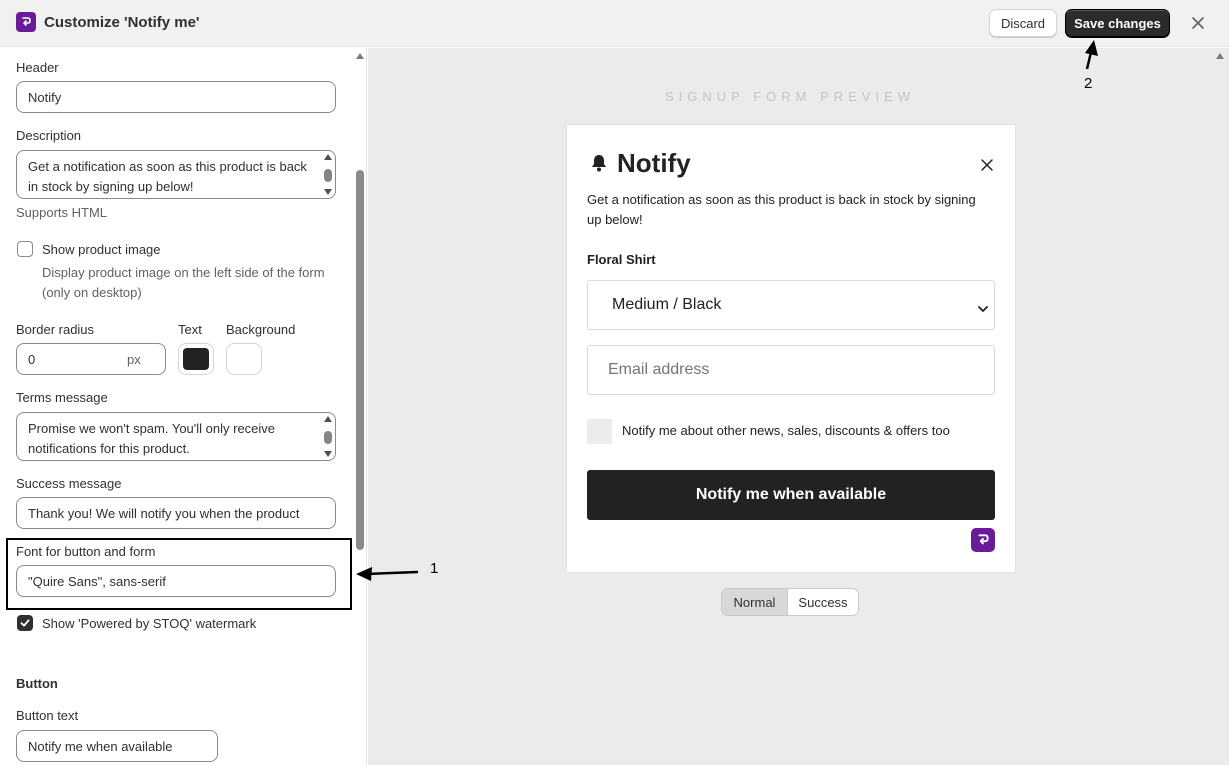 The image size is (1229, 765). What do you see at coordinates (364, 574) in the screenshot?
I see `arrow-1-head` at bounding box center [364, 574].